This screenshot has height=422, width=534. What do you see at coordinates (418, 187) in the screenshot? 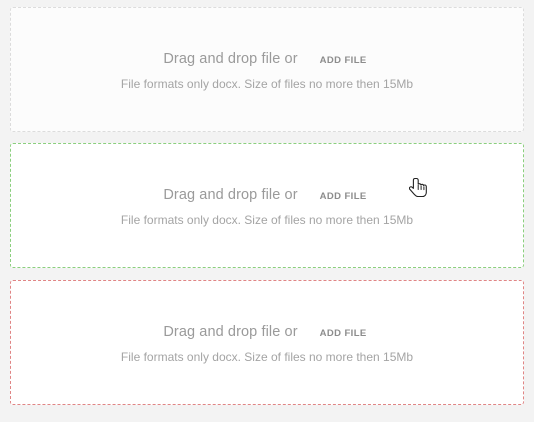
I see `hand-pointer-icon` at bounding box center [418, 187].